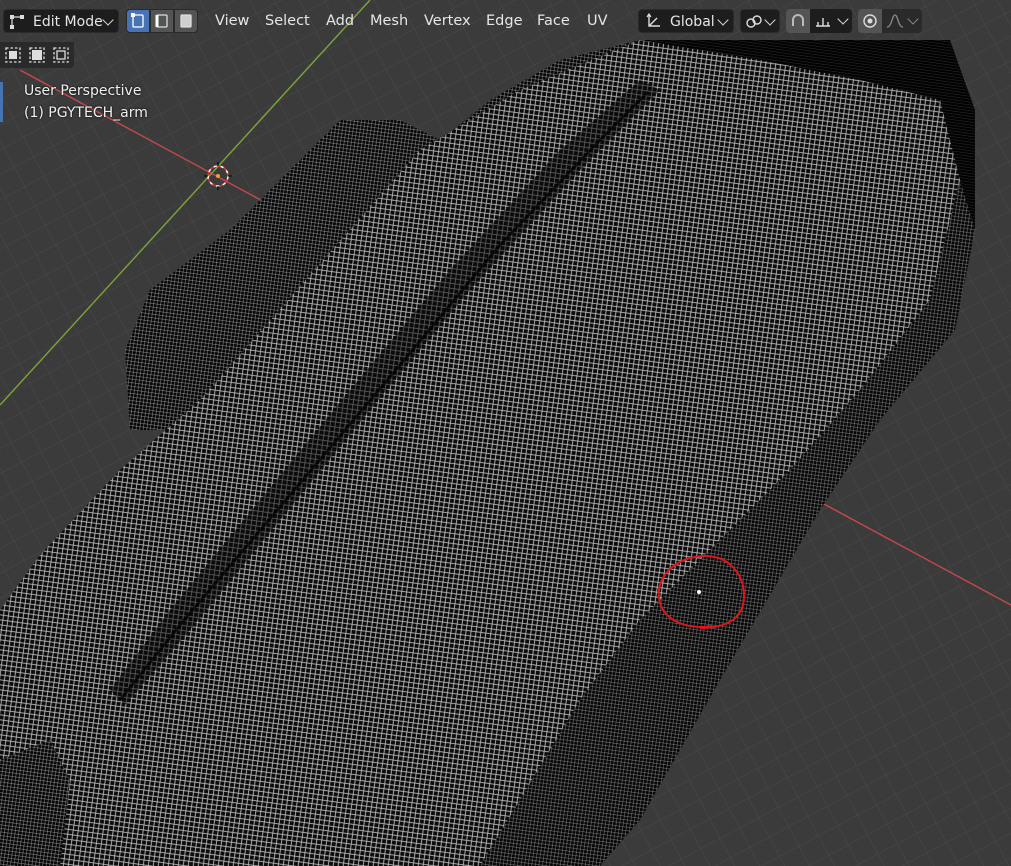  What do you see at coordinates (83, 91) in the screenshot?
I see `view-name: User Perspective` at bounding box center [83, 91].